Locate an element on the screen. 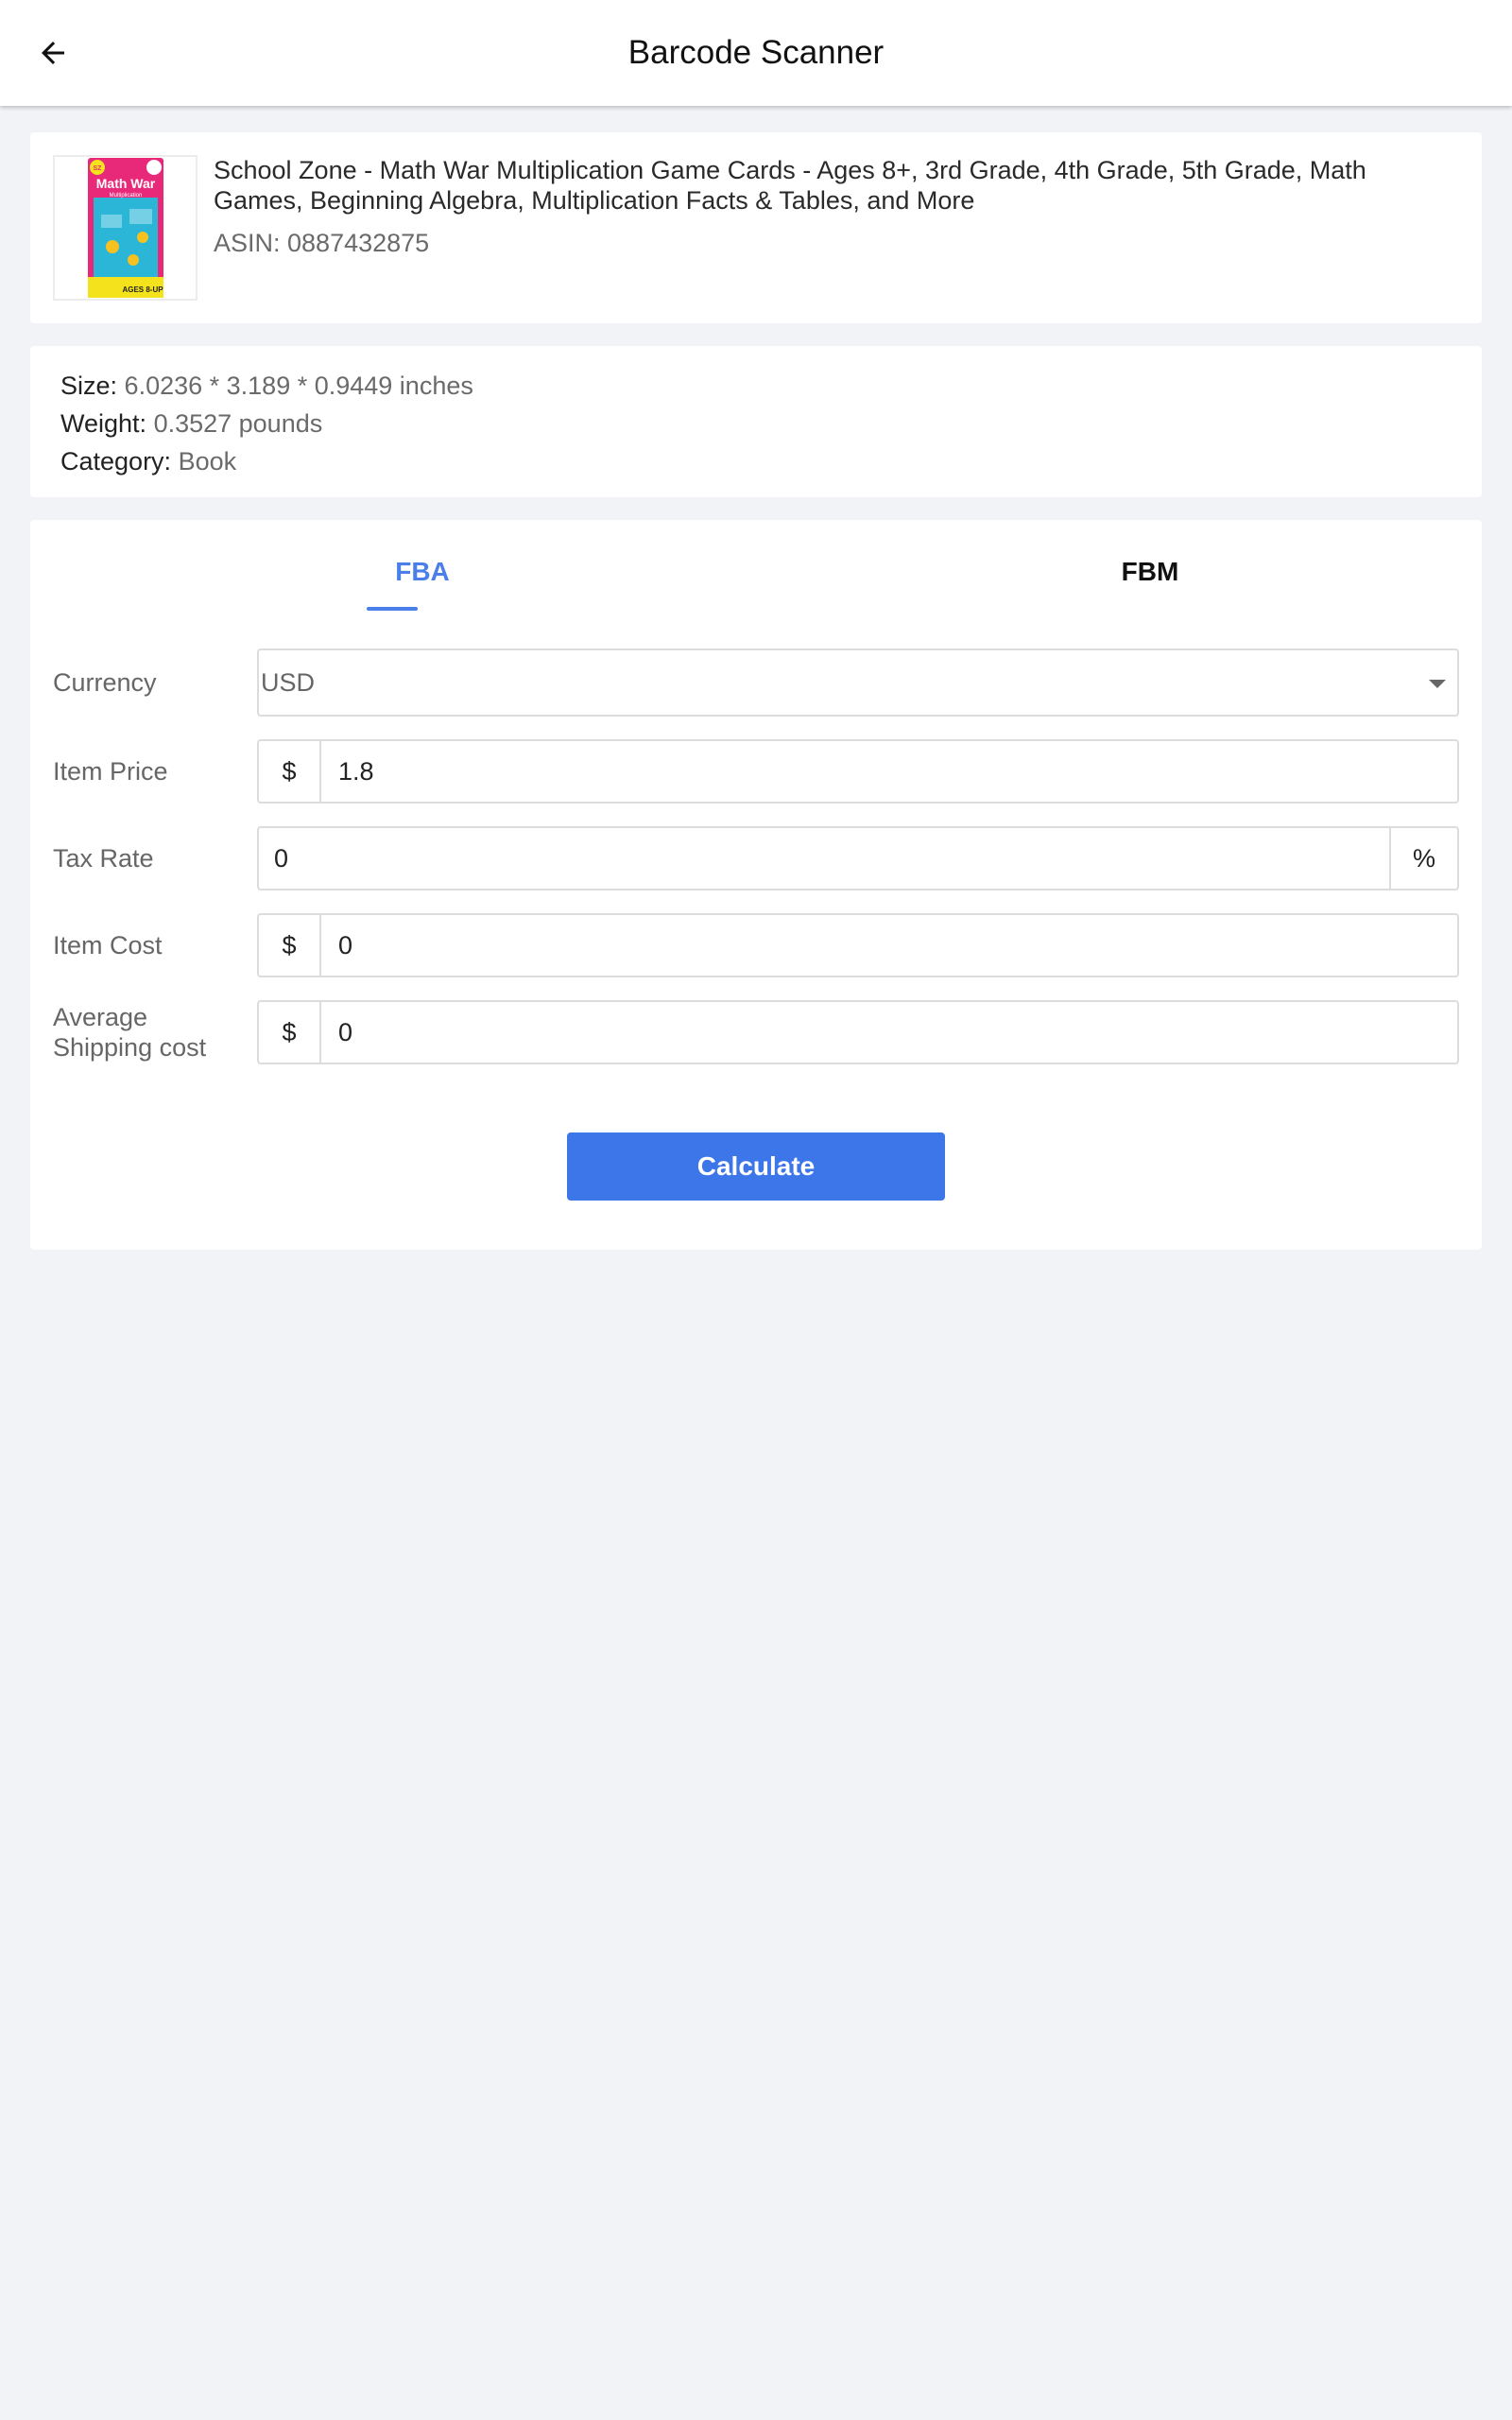  shipping-label-line2: Shipping cost is located at coordinates (130, 1047).